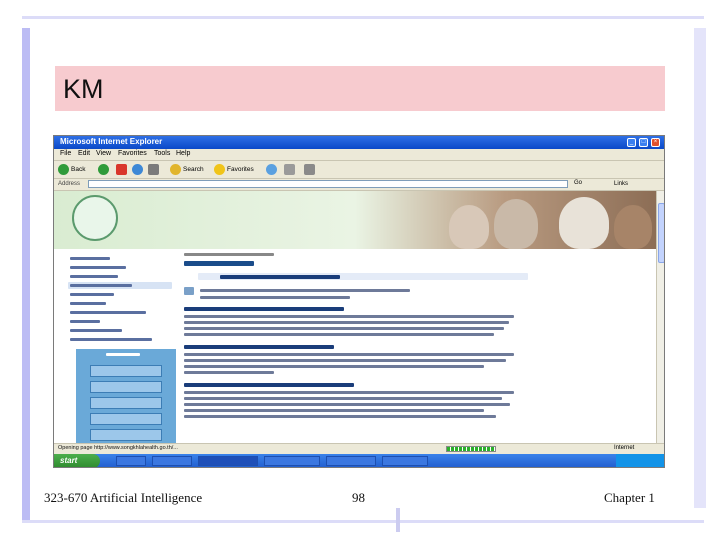  What do you see at coordinates (219, 169) in the screenshot?
I see `favorites-star-icon` at bounding box center [219, 169].